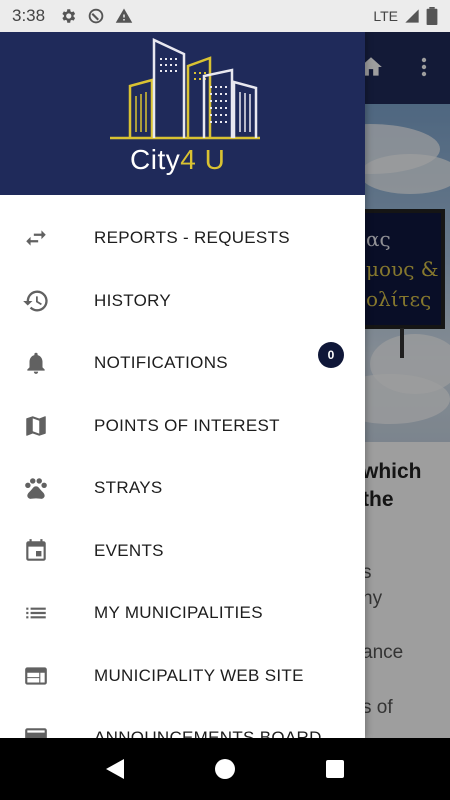  Describe the element at coordinates (187, 425) in the screenshot. I see `menu-item-label: POINTS OF INTEREST` at that location.